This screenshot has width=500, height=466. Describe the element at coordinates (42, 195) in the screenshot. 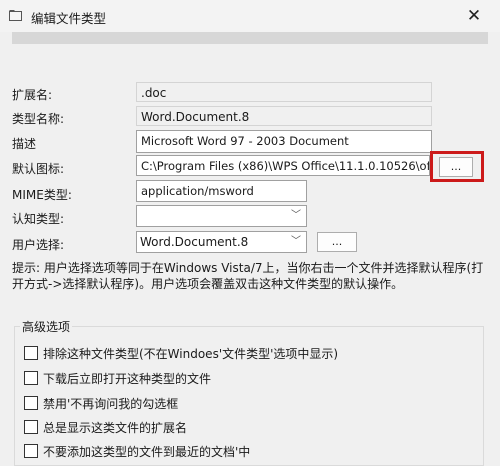

I see `mime-type-label: MIME类型:` at that location.